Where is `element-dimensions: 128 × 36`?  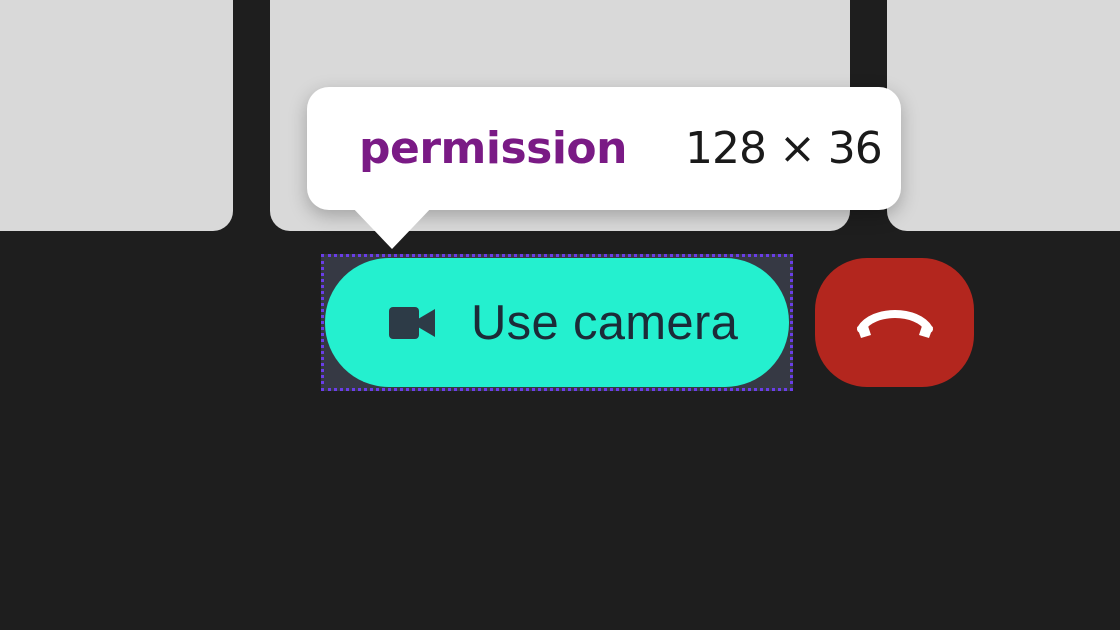 element-dimensions: 128 × 36 is located at coordinates (783, 148).